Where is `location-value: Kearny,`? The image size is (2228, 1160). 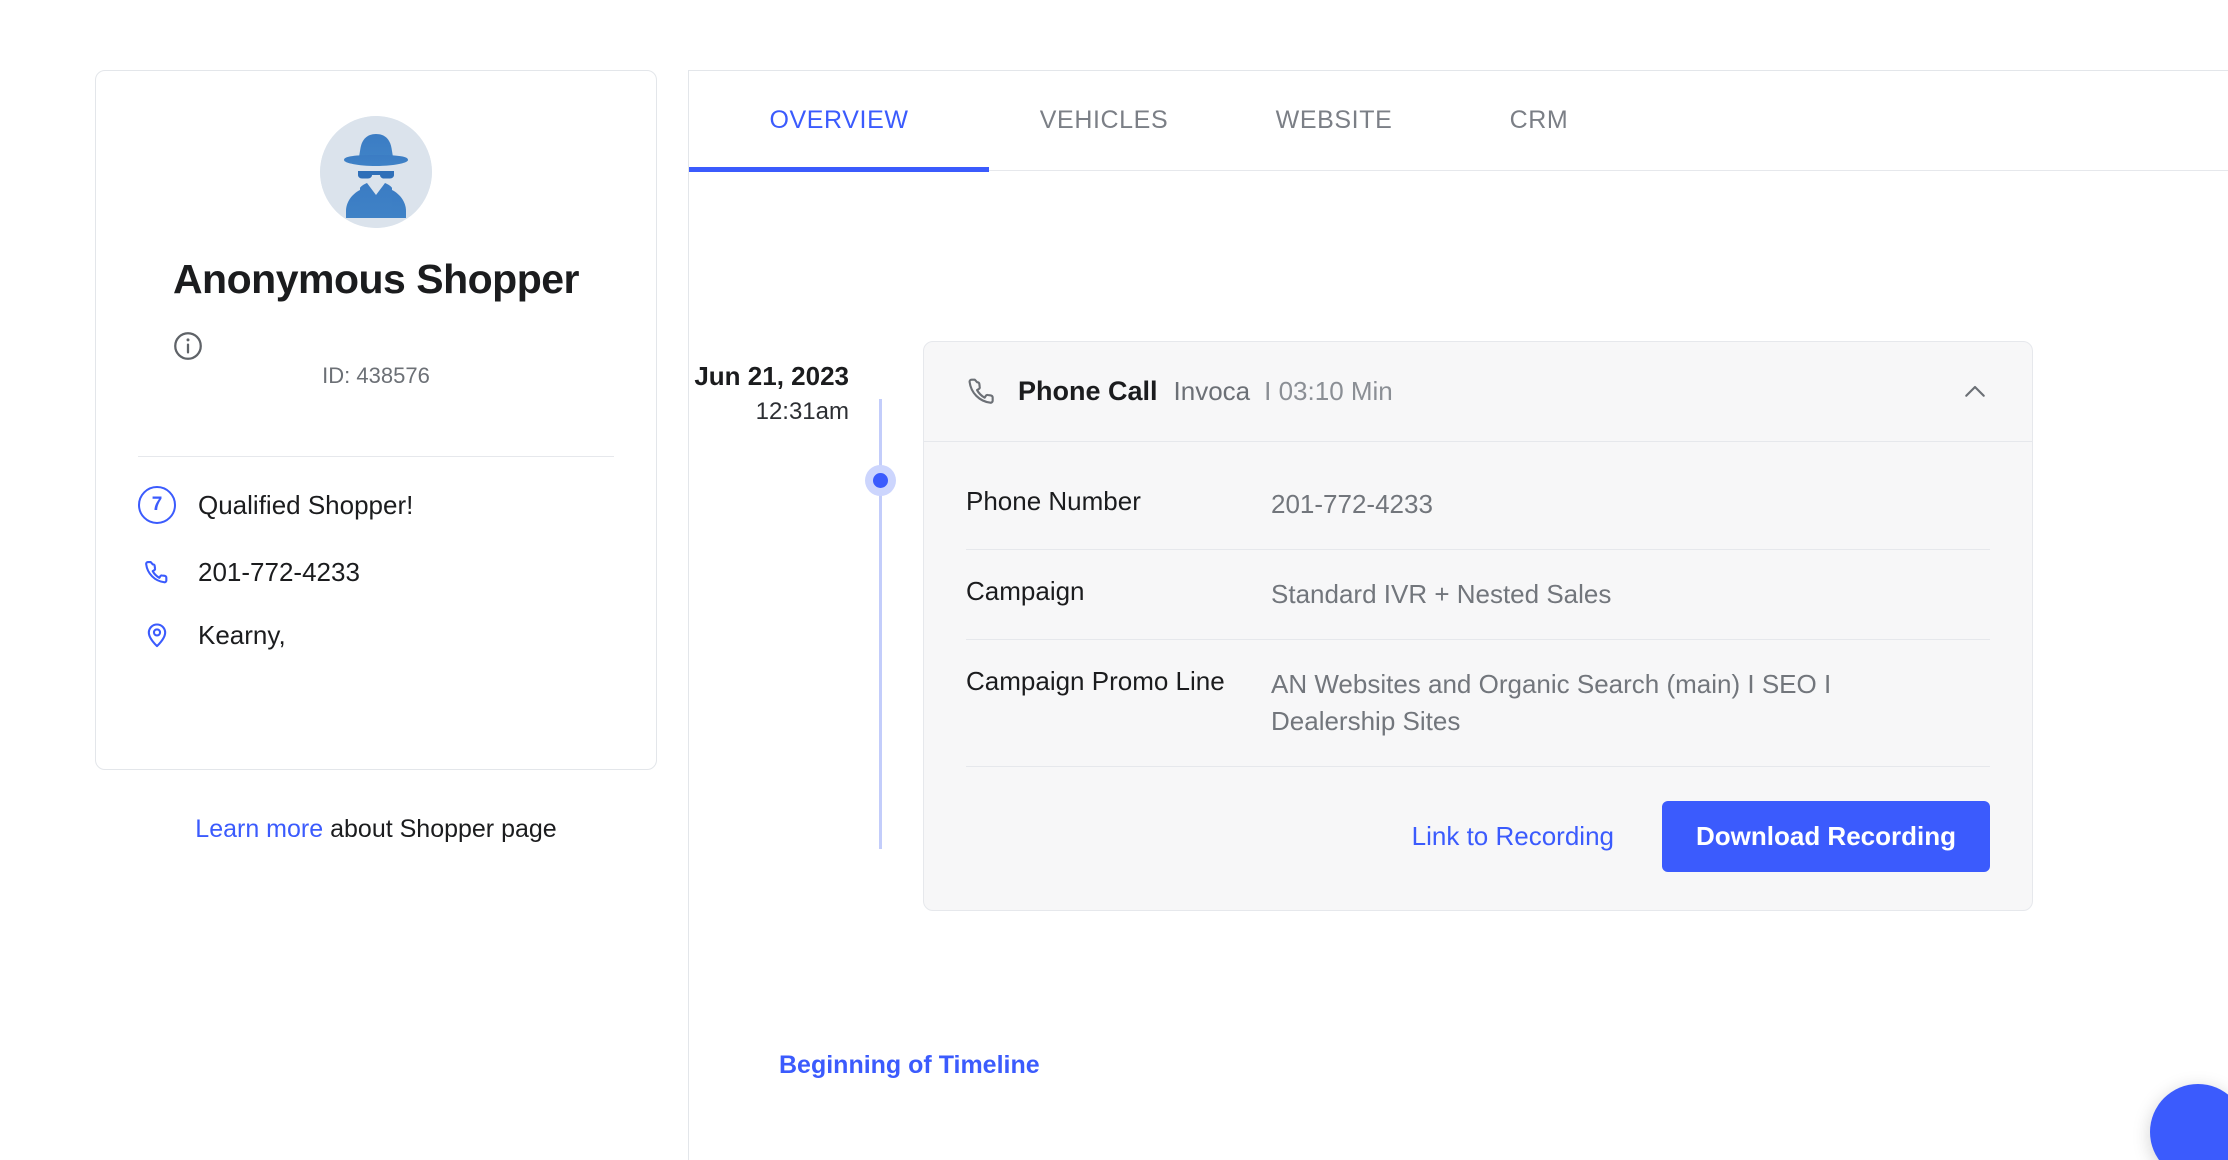 location-value: Kearny, is located at coordinates (242, 634).